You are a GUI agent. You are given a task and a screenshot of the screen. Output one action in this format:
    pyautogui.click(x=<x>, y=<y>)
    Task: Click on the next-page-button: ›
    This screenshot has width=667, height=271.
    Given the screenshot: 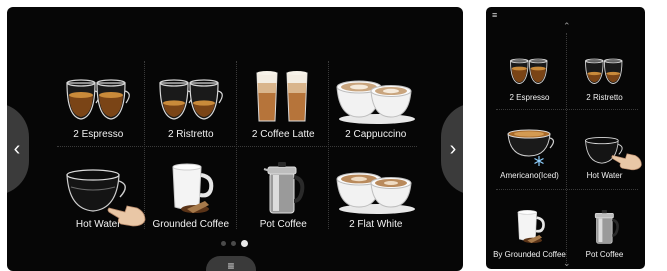 What is the action you would take?
    pyautogui.click(x=452, y=149)
    